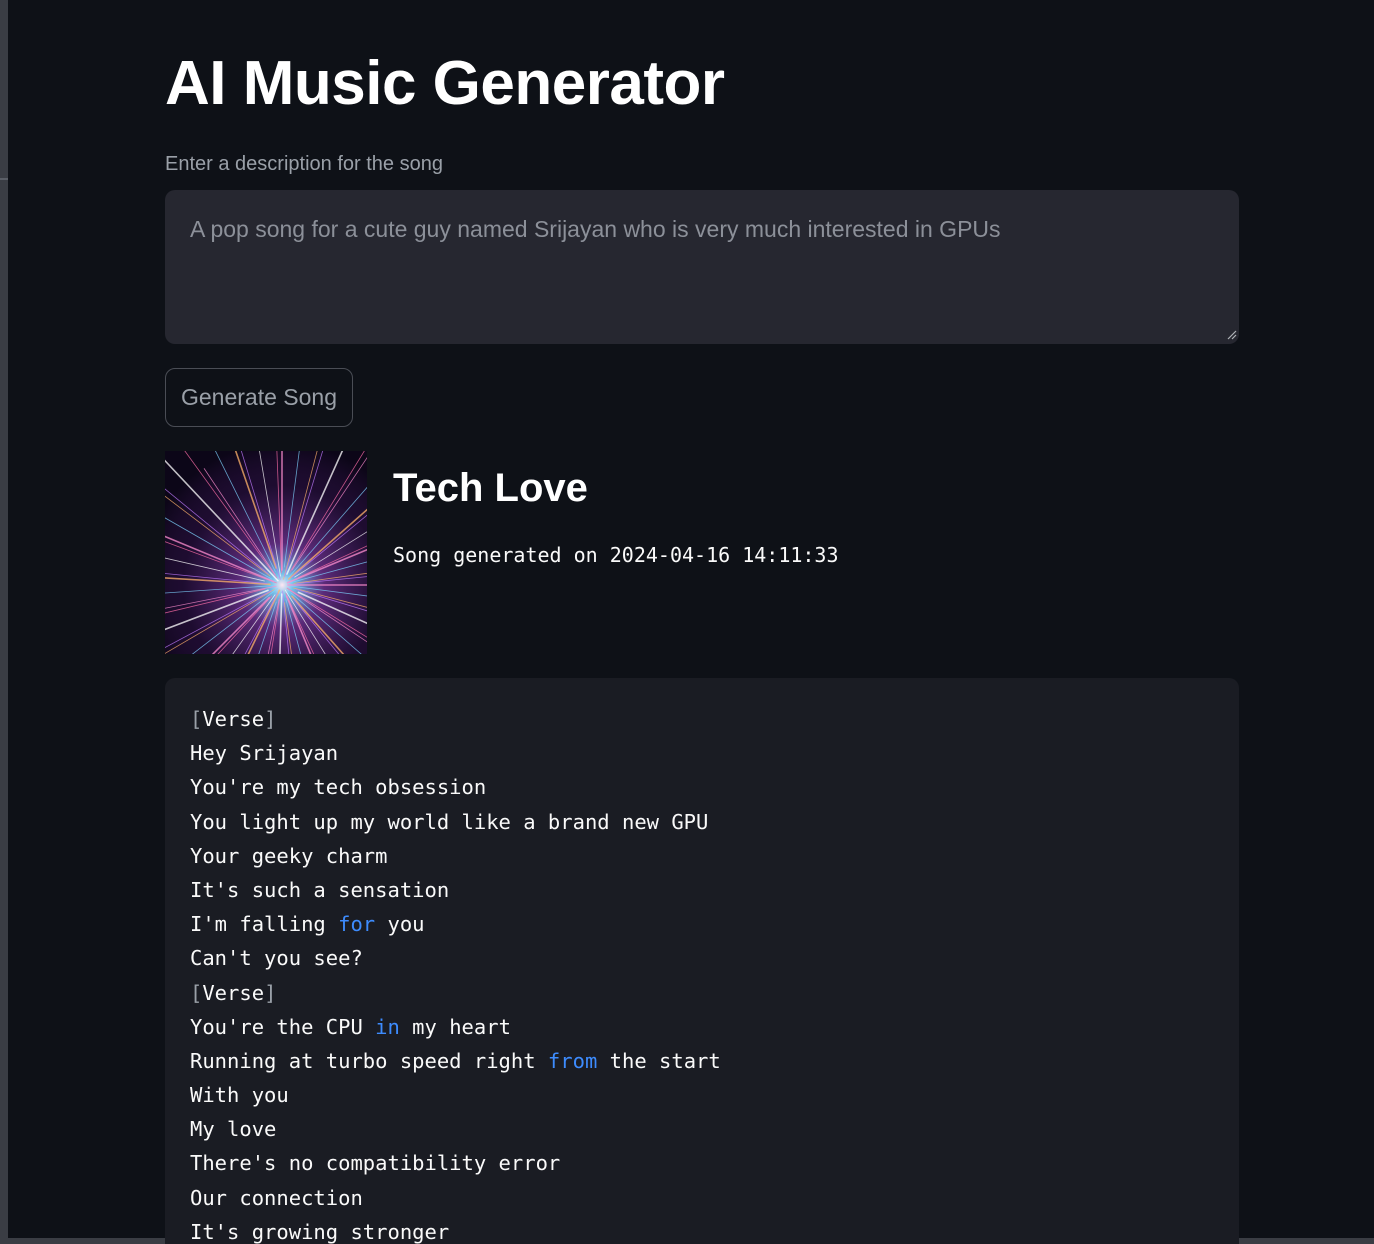  What do you see at coordinates (490, 488) in the screenshot?
I see `song-title: Tech Love` at bounding box center [490, 488].